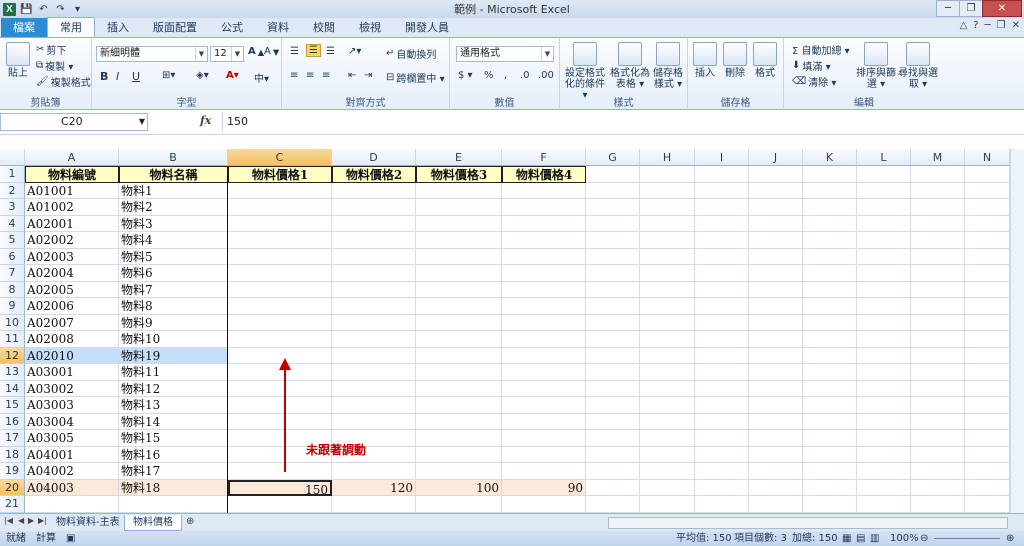 The width and height of the screenshot is (1024, 546). Describe the element at coordinates (12, 487) in the screenshot. I see `row-header: 20` at that location.